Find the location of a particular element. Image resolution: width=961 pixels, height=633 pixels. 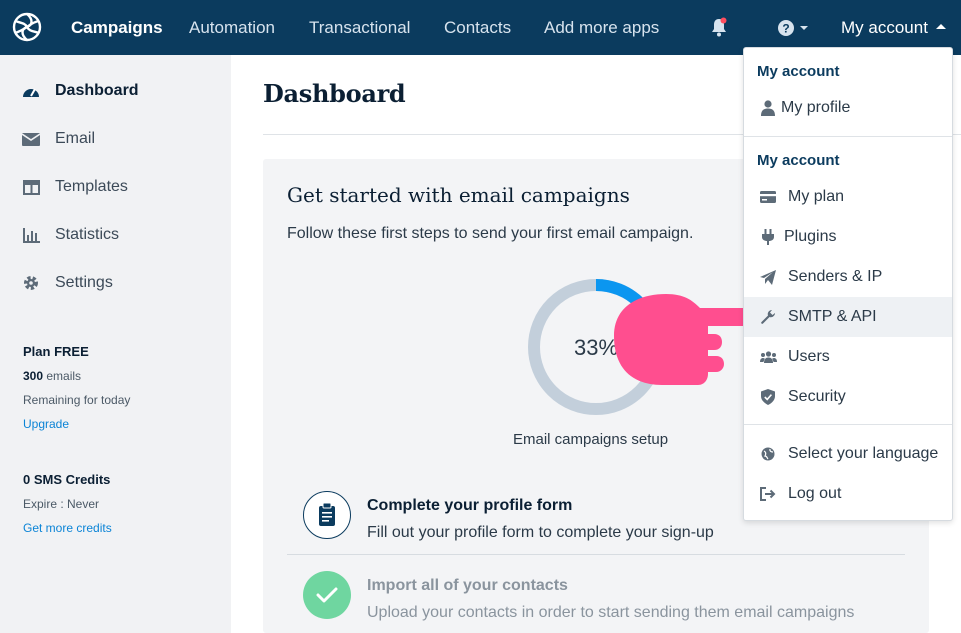

plan-title: Plan FREE is located at coordinates (56, 351).